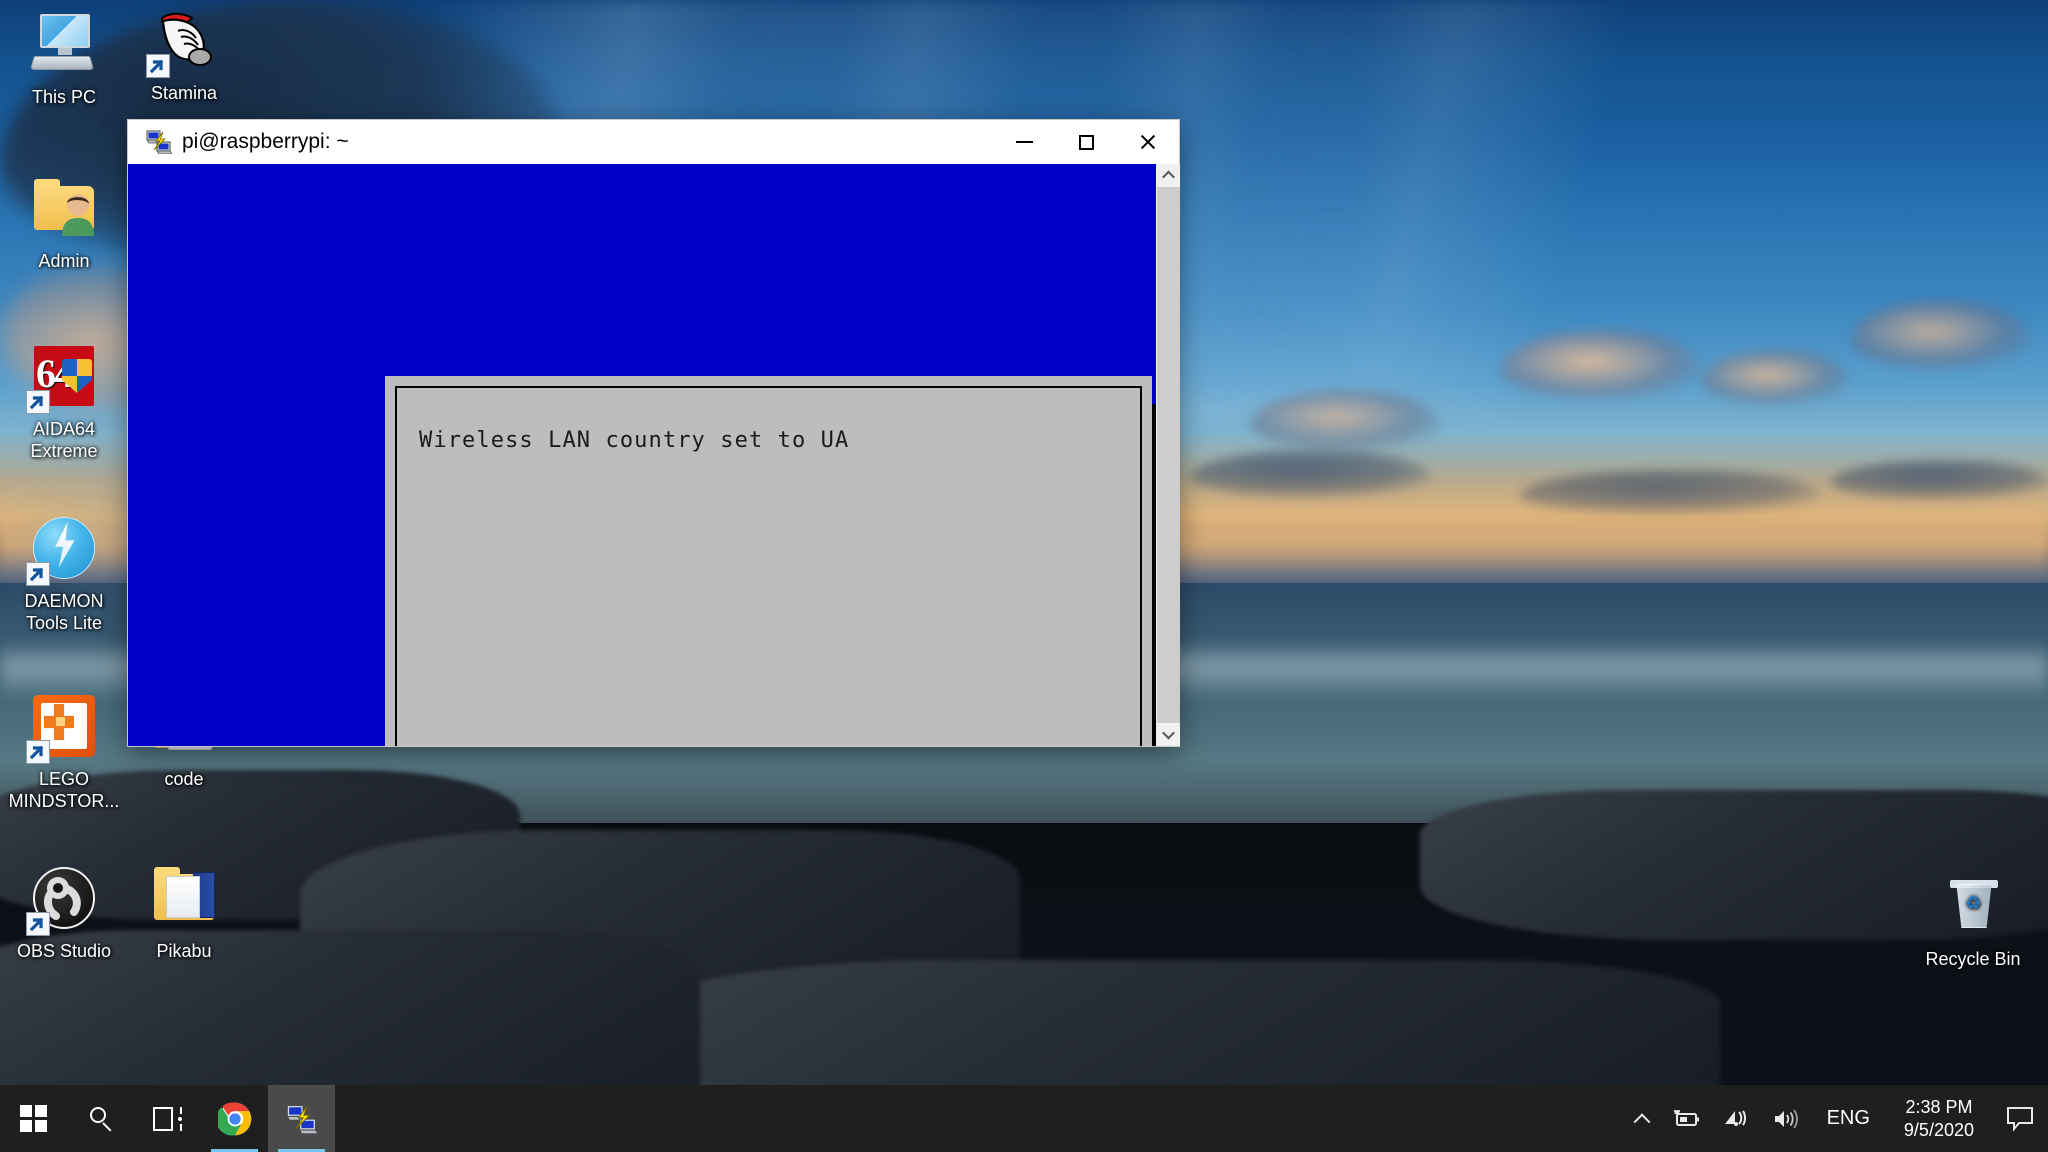 The height and width of the screenshot is (1152, 2048). I want to click on desktop-icon-label: DAEMON Tools Lite, so click(64, 612).